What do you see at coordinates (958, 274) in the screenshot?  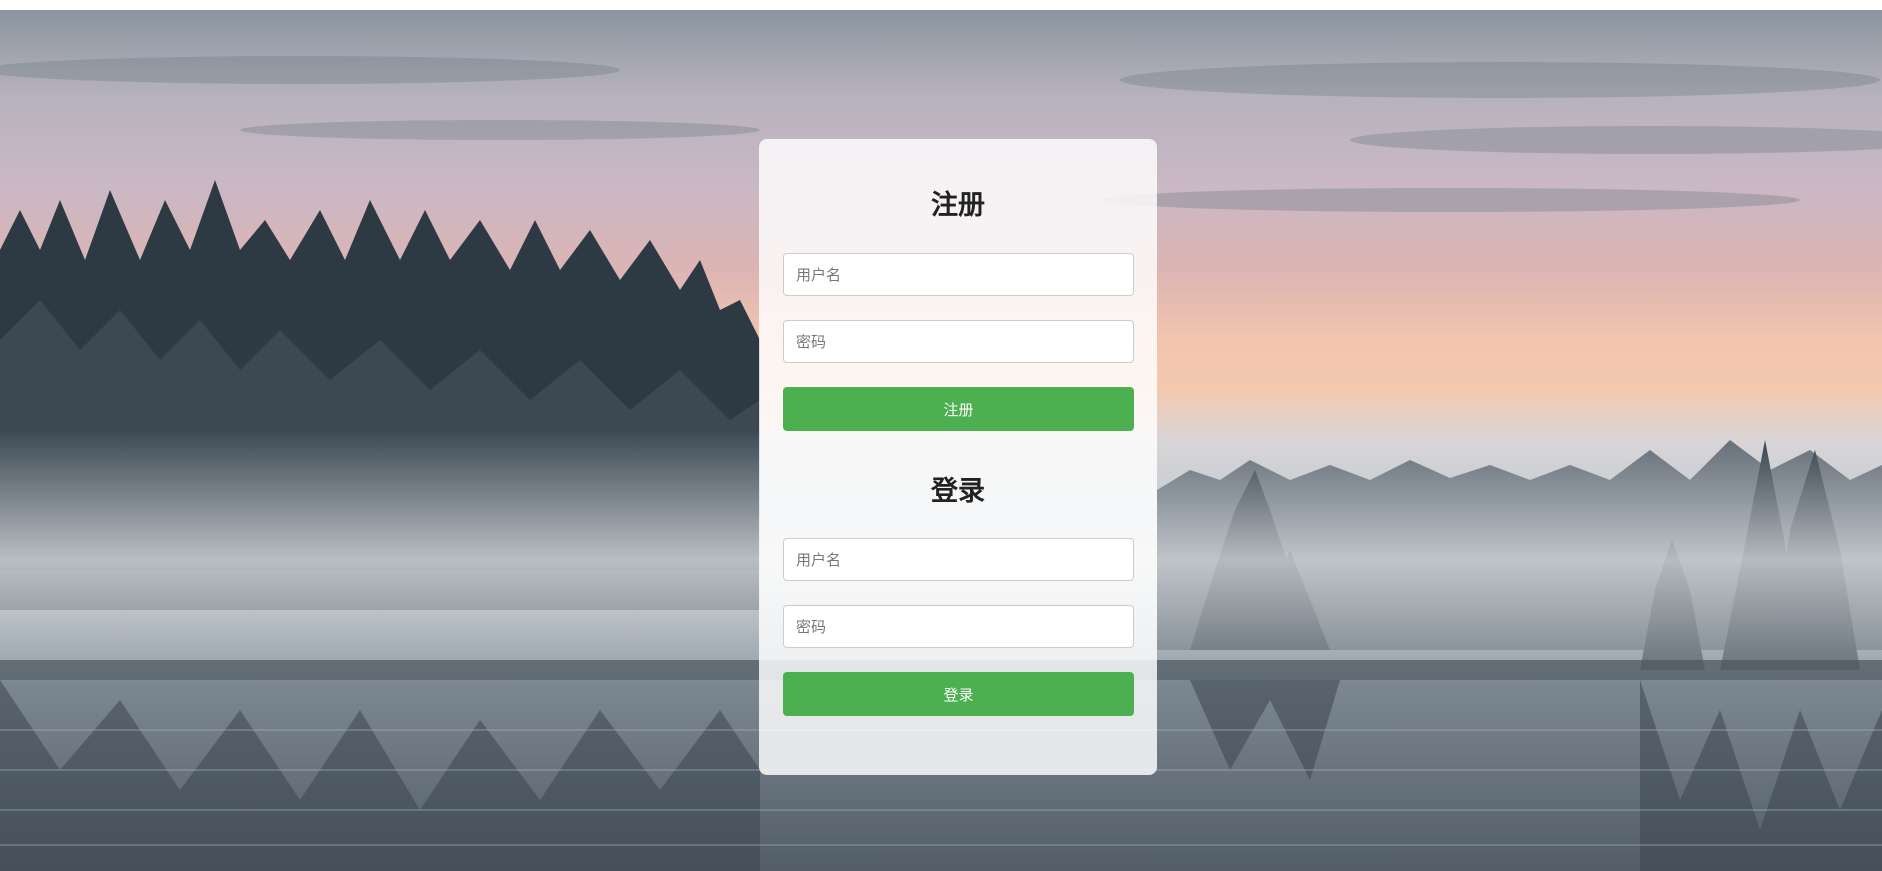 I see `register-username-input` at bounding box center [958, 274].